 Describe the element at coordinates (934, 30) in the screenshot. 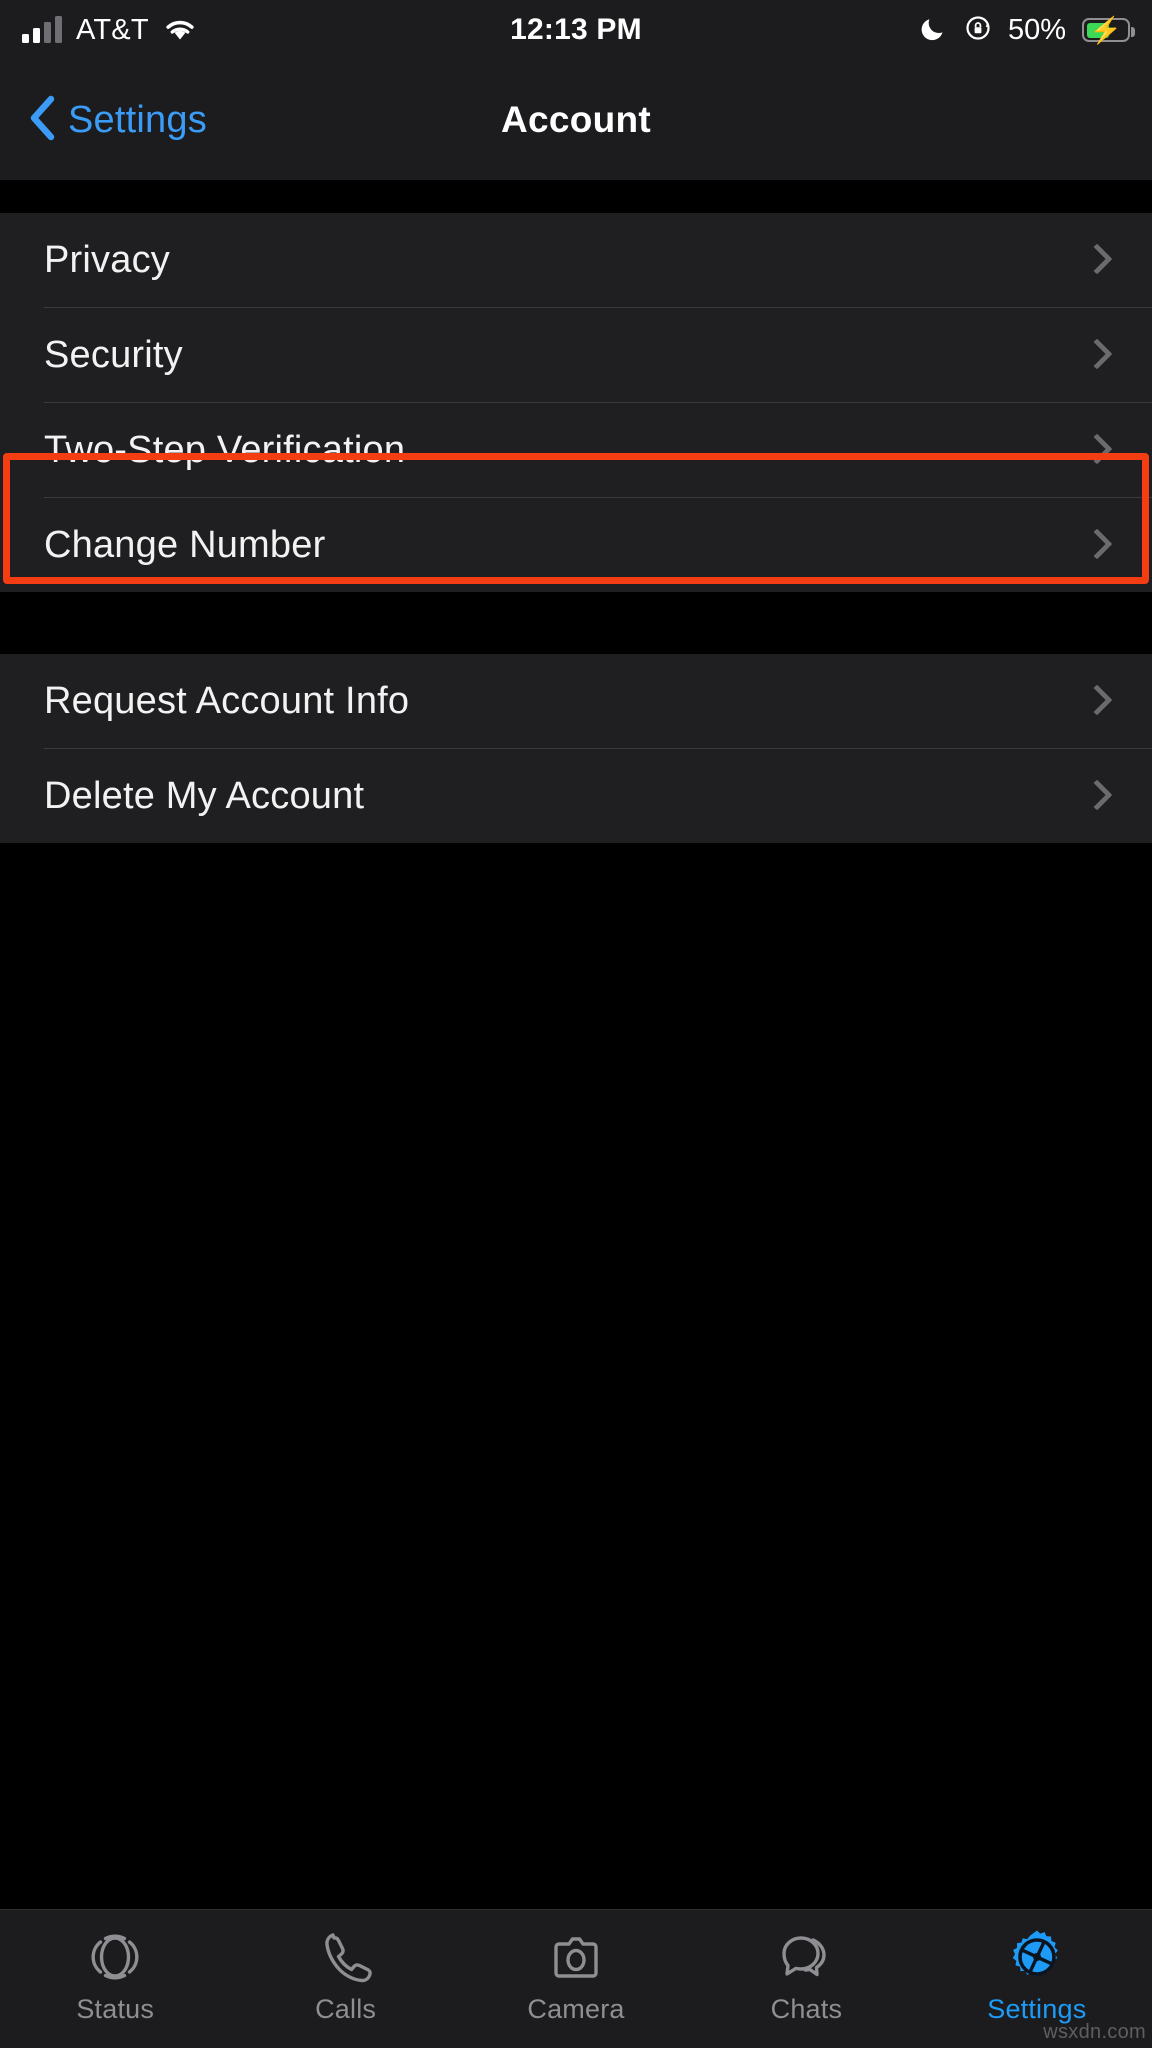

I see `do-not-disturb-moon-icon` at that location.